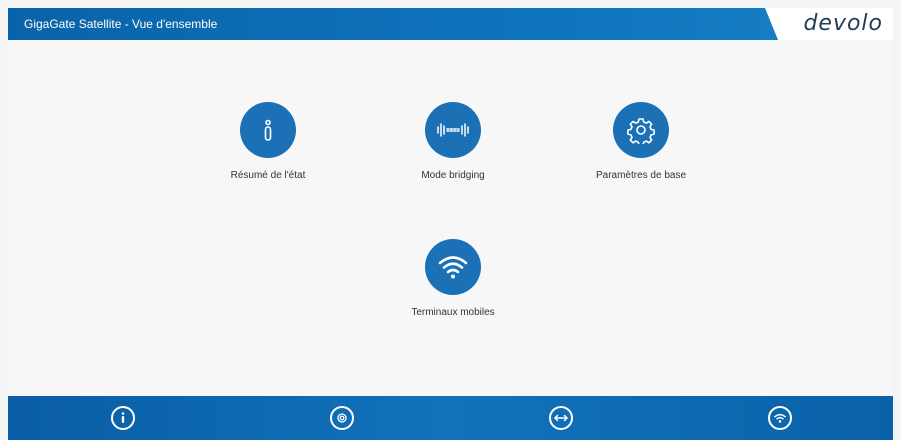  I want to click on tile-label: Mode bridging, so click(453, 175).